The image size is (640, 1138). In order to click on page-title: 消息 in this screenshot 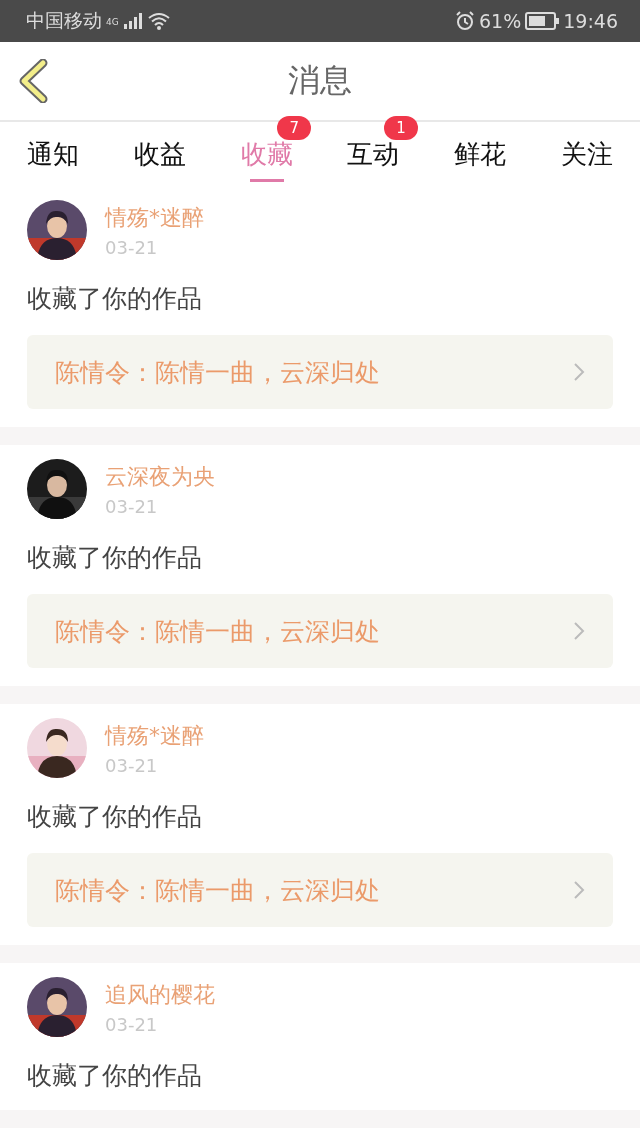, I will do `click(320, 80)`.